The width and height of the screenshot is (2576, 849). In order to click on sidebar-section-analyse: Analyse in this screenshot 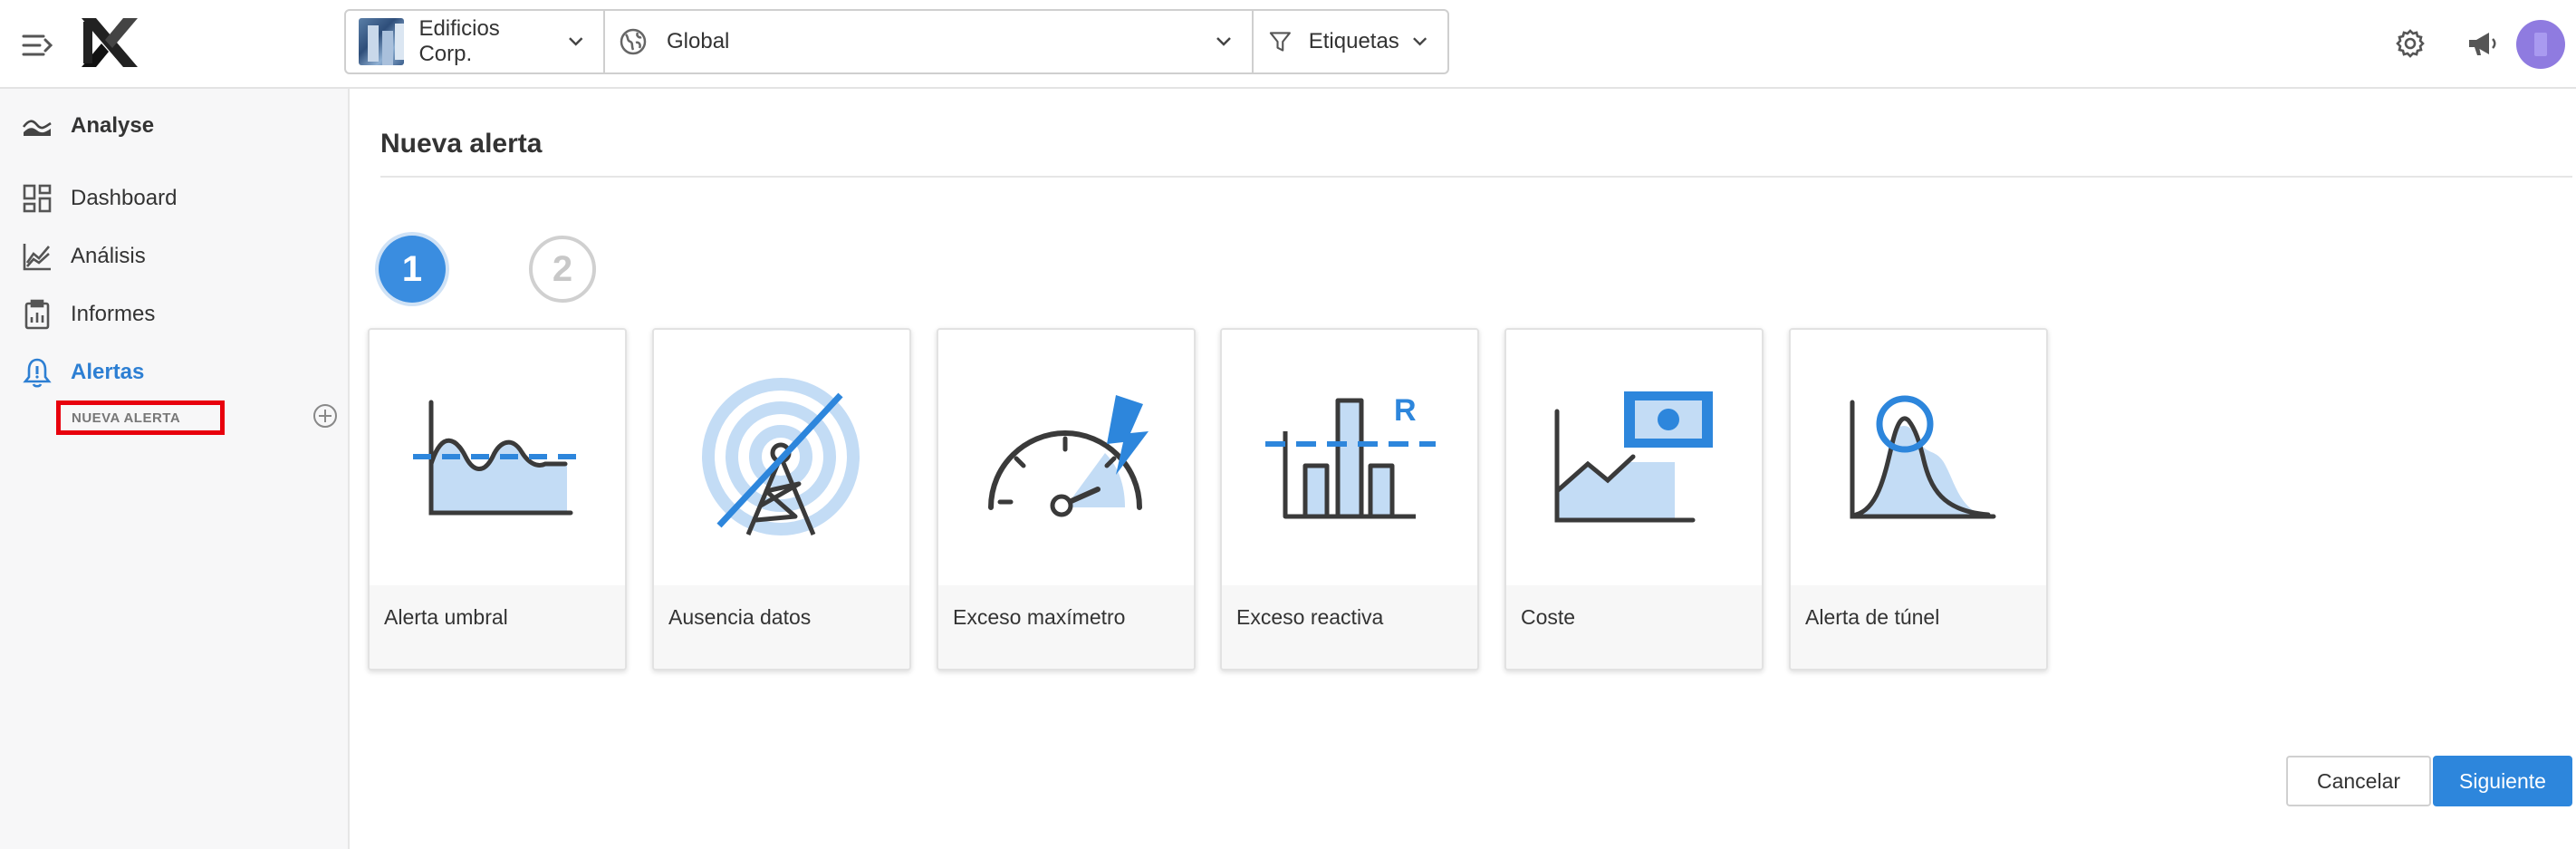, I will do `click(88, 126)`.